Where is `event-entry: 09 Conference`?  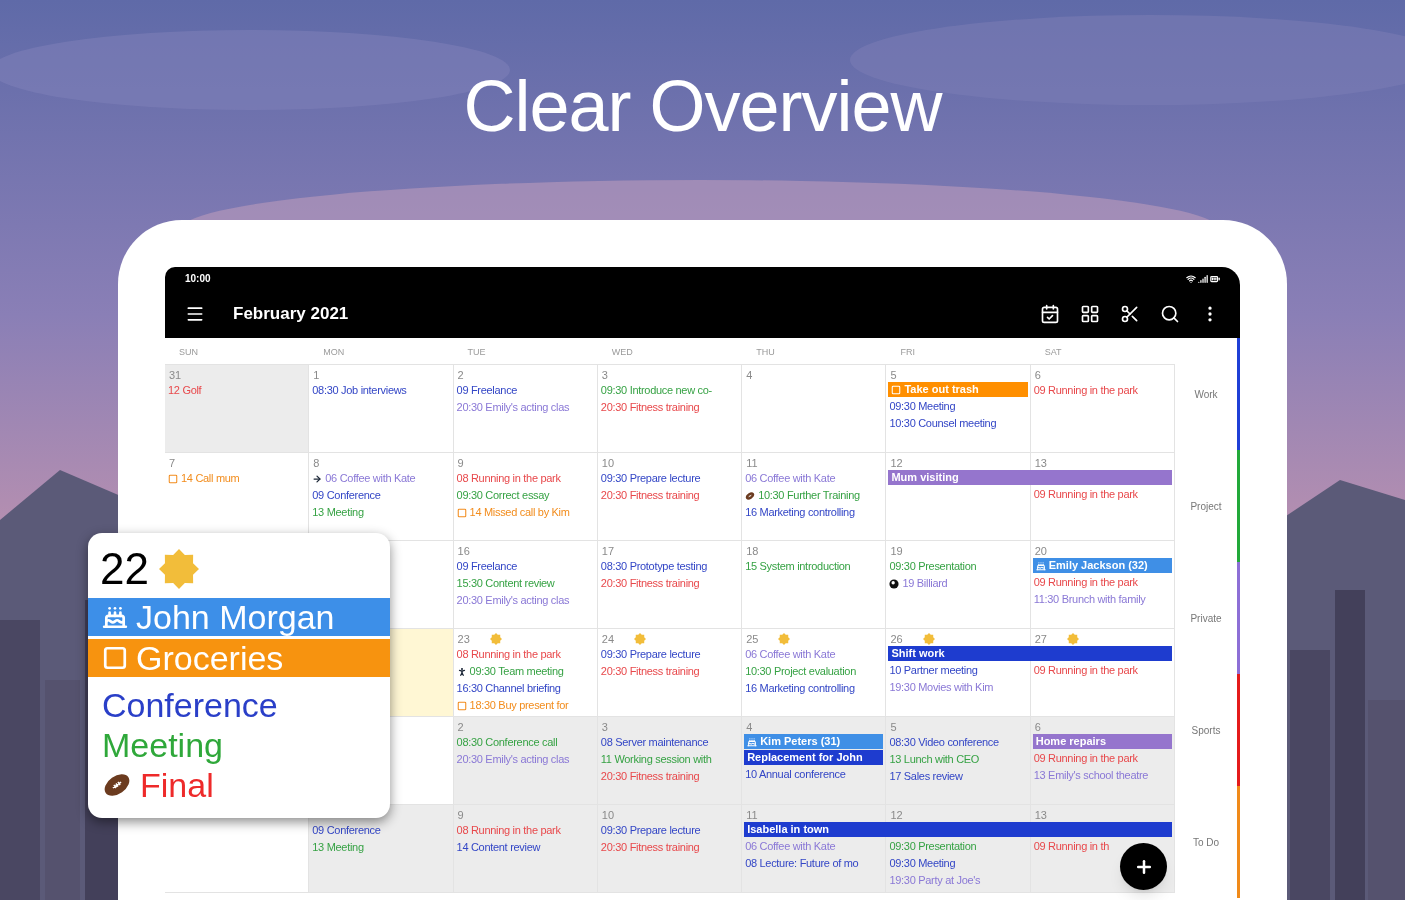
event-entry: 09 Conference is located at coordinates (381, 830).